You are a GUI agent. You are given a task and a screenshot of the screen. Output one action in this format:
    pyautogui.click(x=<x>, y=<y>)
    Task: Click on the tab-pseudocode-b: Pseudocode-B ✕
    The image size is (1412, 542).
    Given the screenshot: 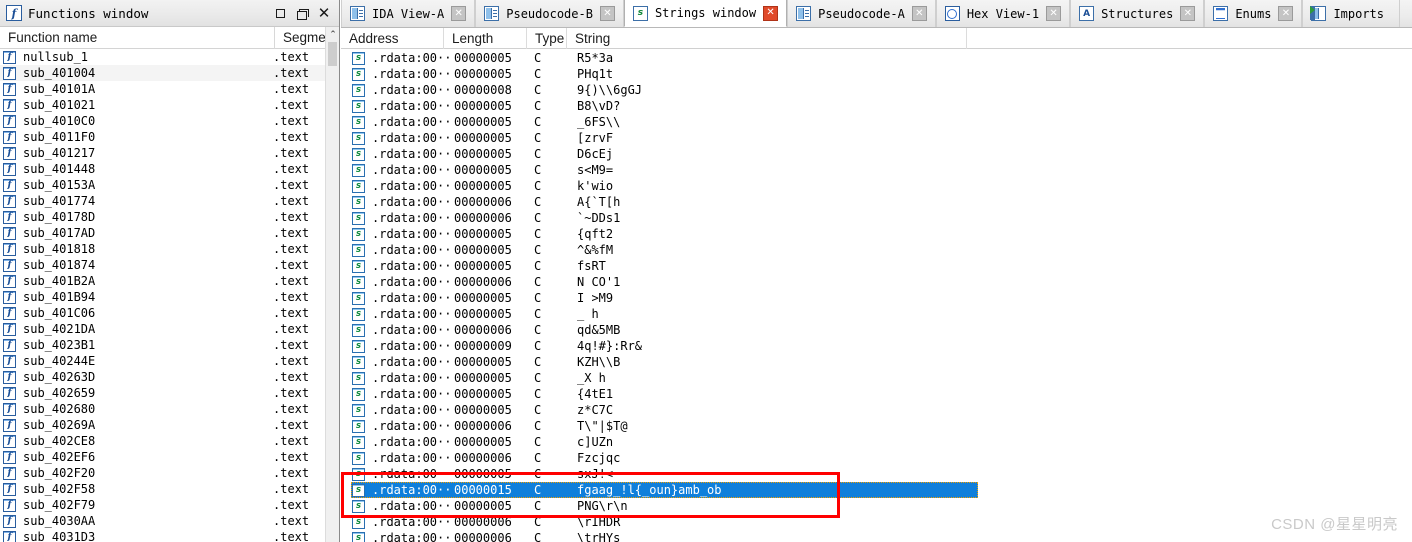 What is the action you would take?
    pyautogui.click(x=549, y=13)
    